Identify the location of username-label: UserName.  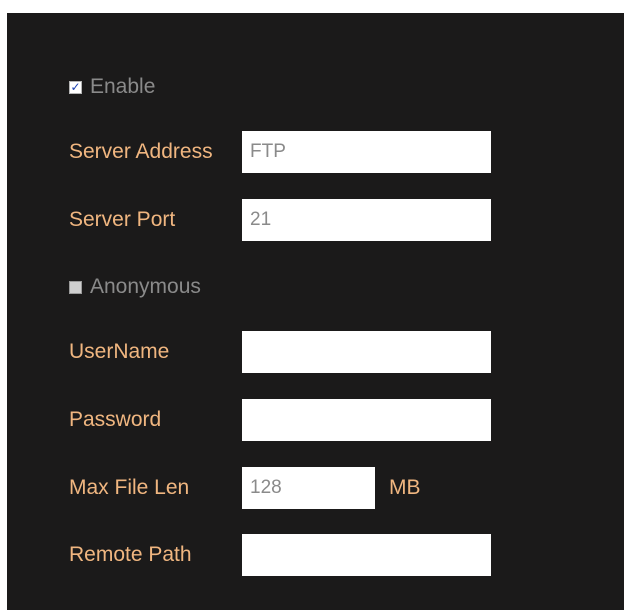
(119, 351).